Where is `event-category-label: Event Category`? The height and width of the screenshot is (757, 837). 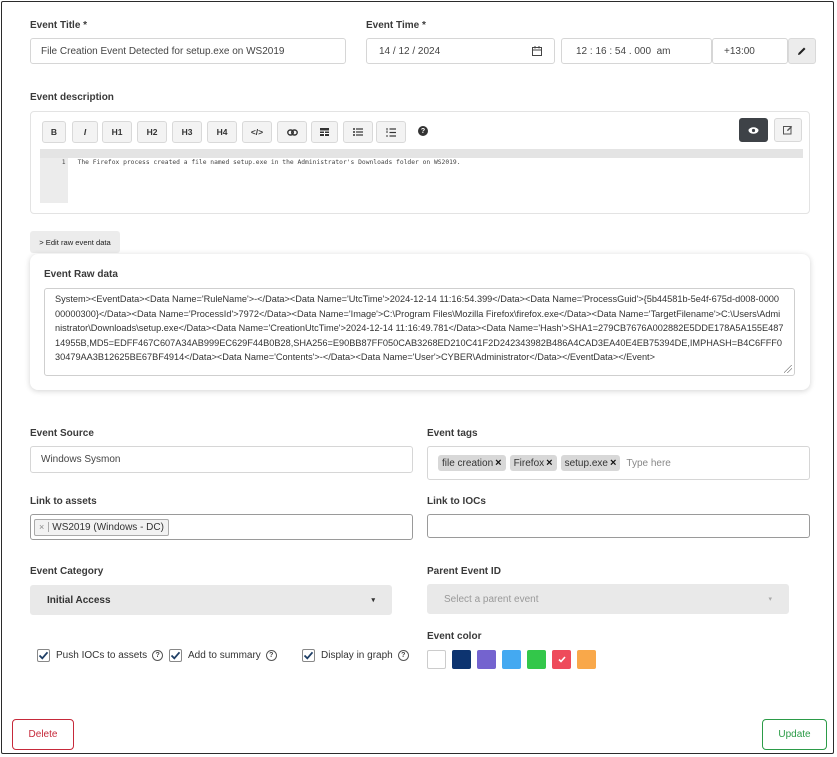 event-category-label: Event Category is located at coordinates (67, 571).